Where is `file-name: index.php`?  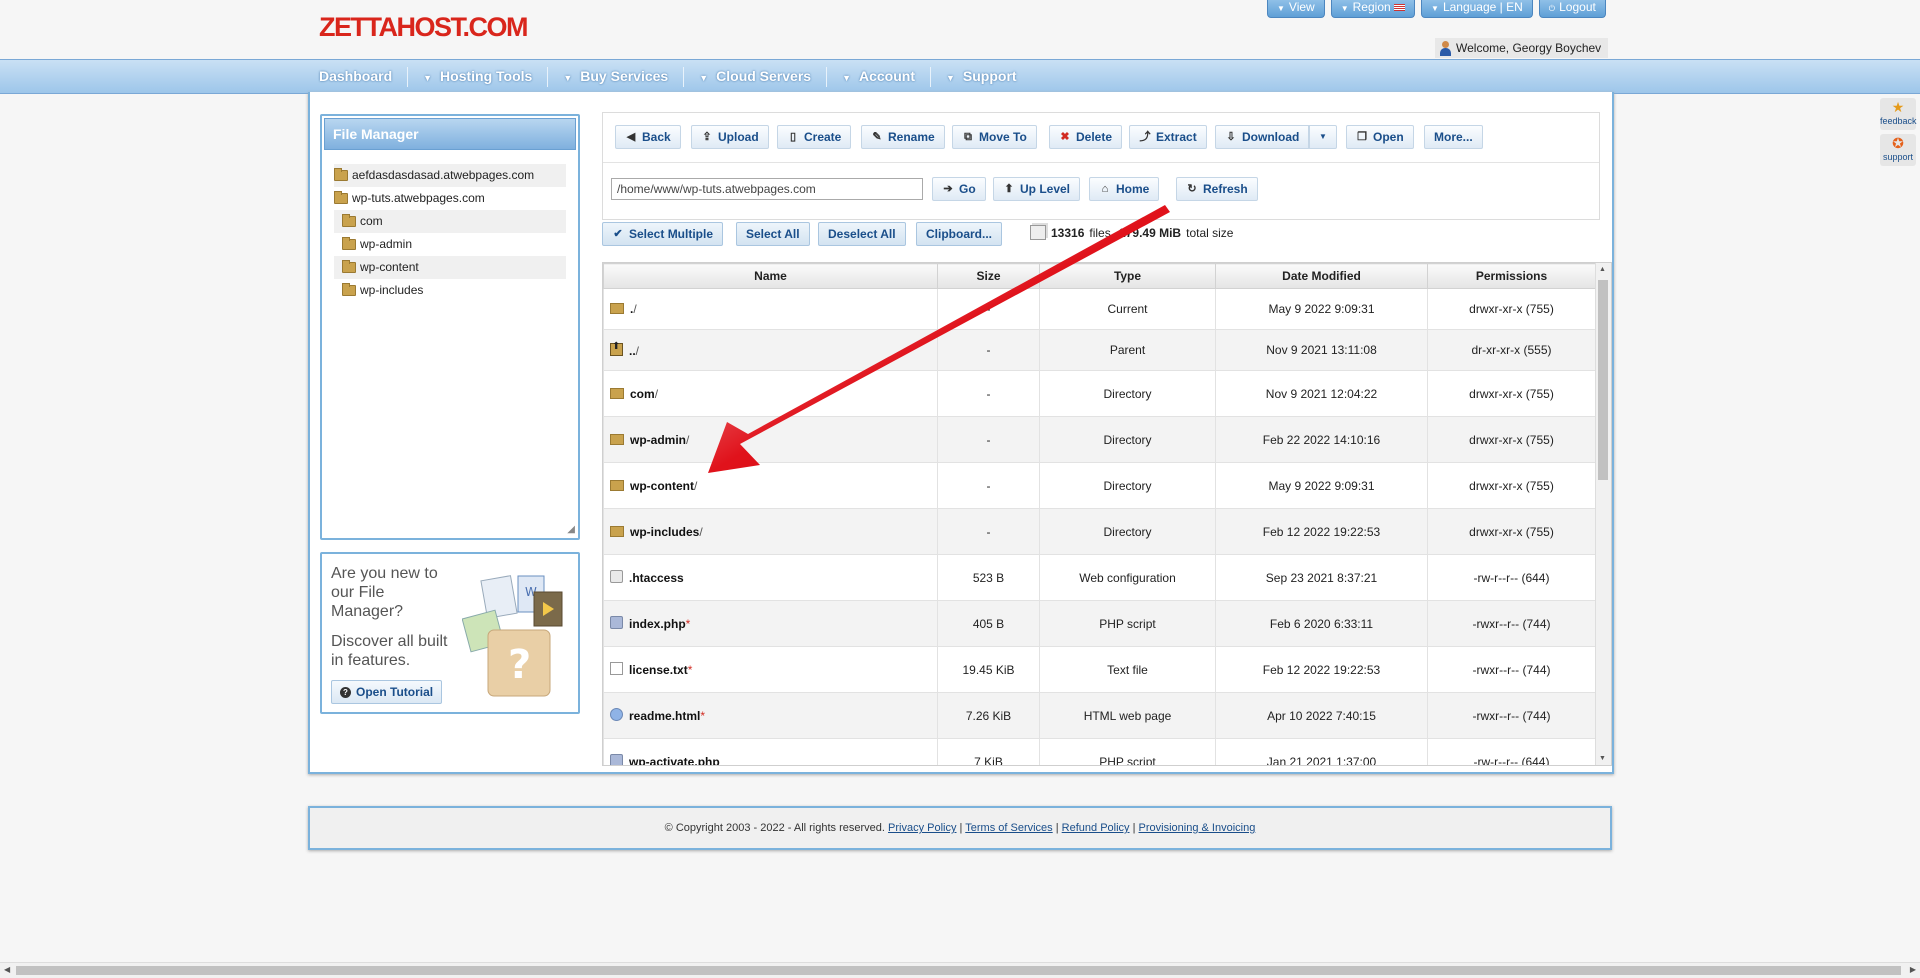
file-name: index.php is located at coordinates (657, 624).